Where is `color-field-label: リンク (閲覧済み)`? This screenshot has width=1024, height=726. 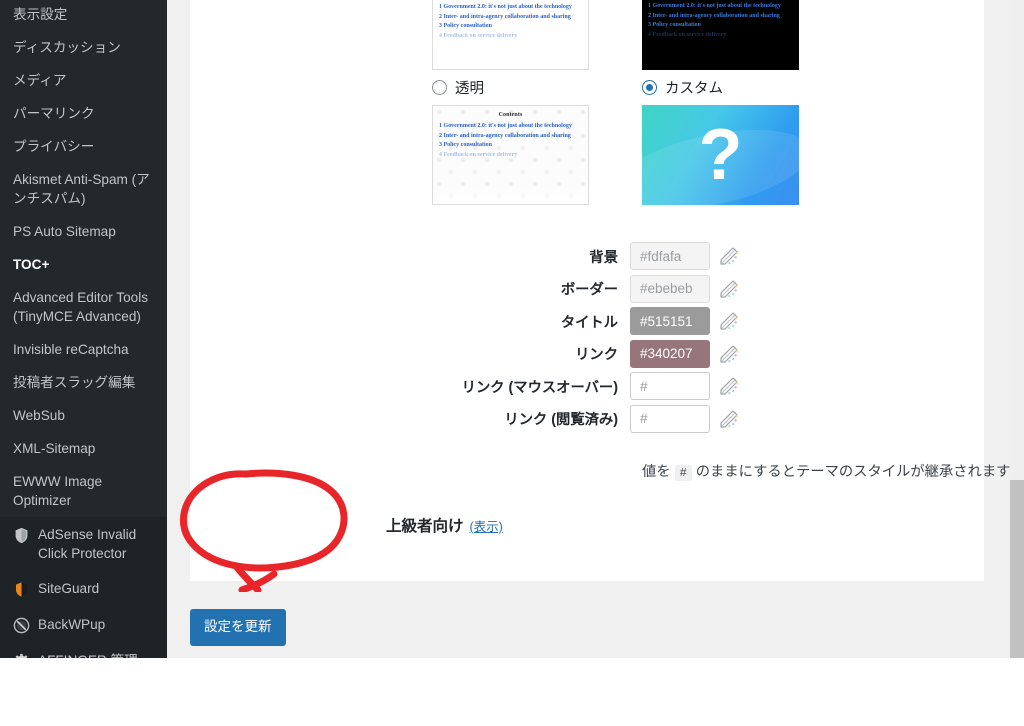 color-field-label: リンク (閲覧済み) is located at coordinates (561, 420).